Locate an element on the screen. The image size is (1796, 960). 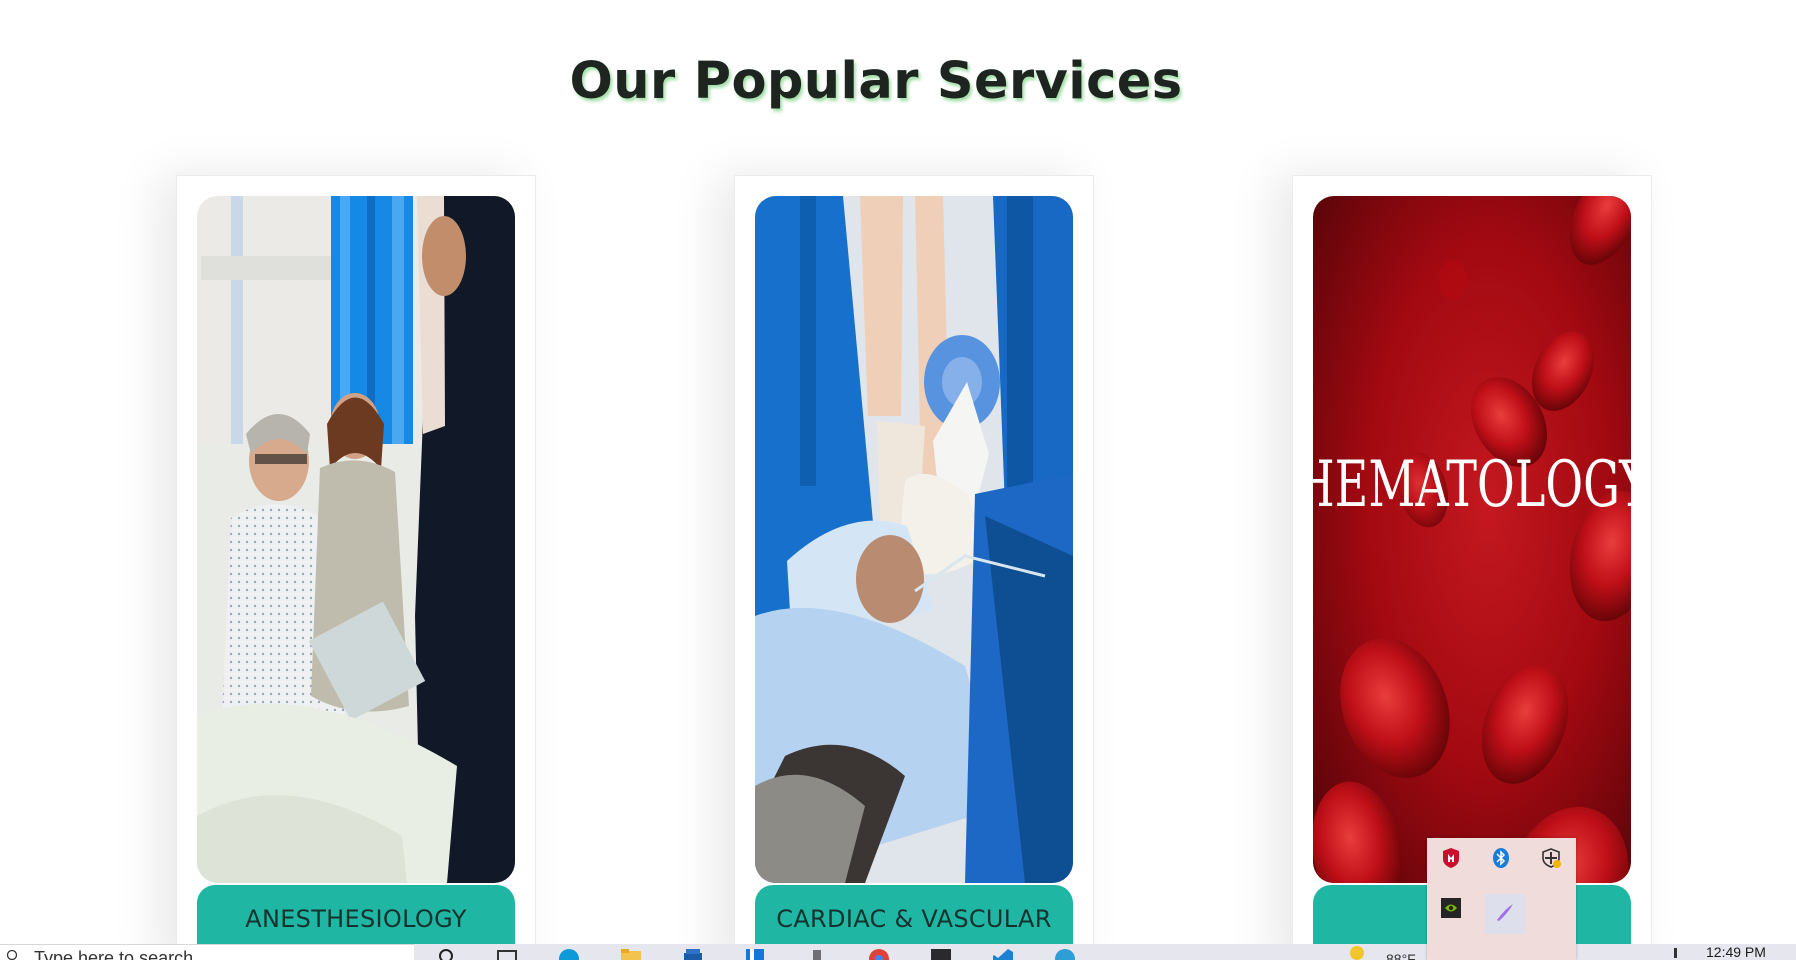
taskbar-search-box: Type here to search is located at coordinates (207, 952).